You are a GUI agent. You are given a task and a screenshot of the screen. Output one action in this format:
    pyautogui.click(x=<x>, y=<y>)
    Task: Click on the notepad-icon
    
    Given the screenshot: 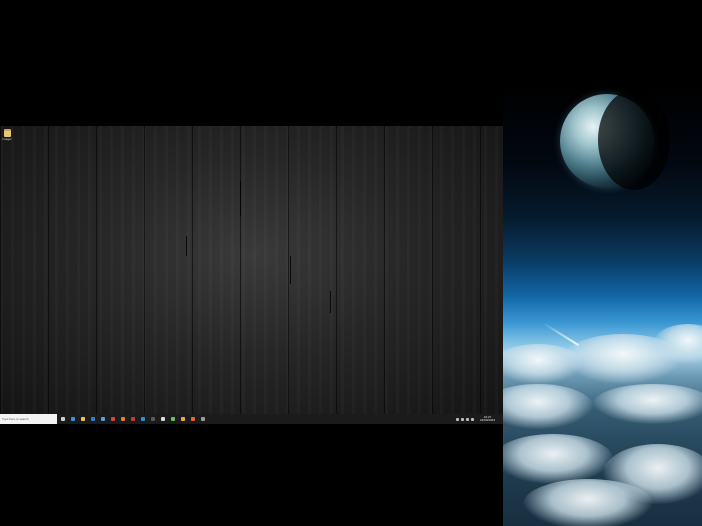 What is the action you would take?
    pyautogui.click(x=163, y=419)
    